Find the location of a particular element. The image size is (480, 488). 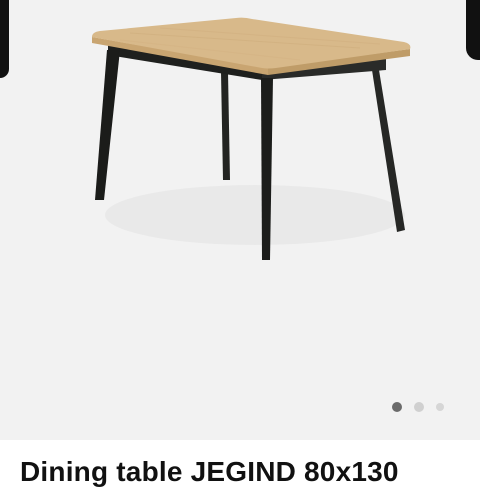

table-leg-front-left is located at coordinates (107, 125).